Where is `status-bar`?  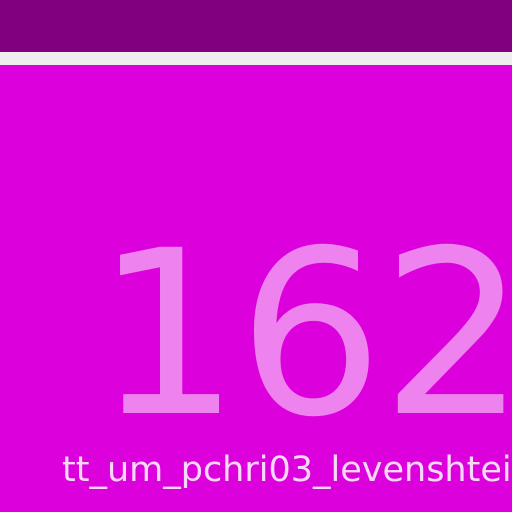 status-bar is located at coordinates (256, 26).